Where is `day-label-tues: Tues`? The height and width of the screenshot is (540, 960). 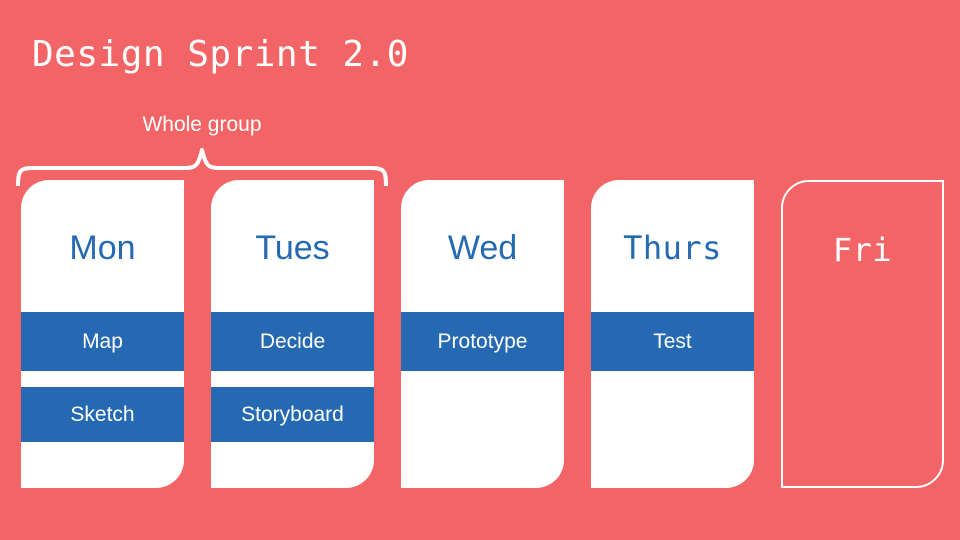 day-label-tues: Tues is located at coordinates (292, 248).